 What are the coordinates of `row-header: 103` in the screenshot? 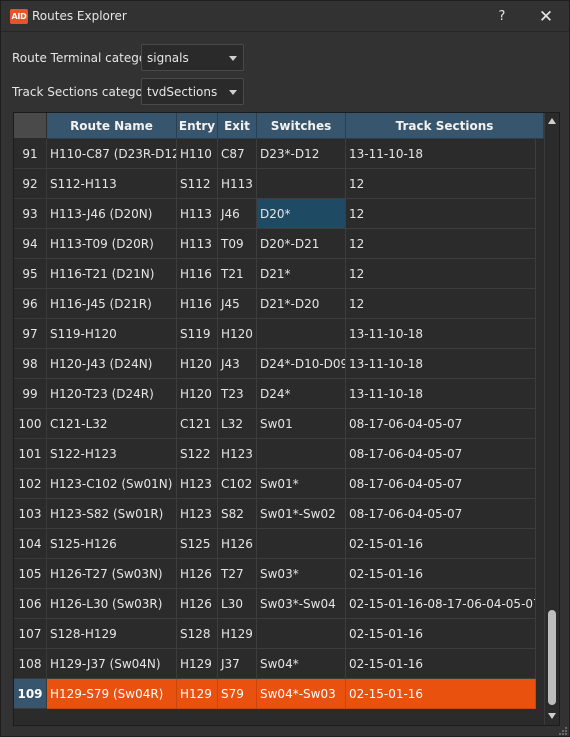 It's located at (30, 514).